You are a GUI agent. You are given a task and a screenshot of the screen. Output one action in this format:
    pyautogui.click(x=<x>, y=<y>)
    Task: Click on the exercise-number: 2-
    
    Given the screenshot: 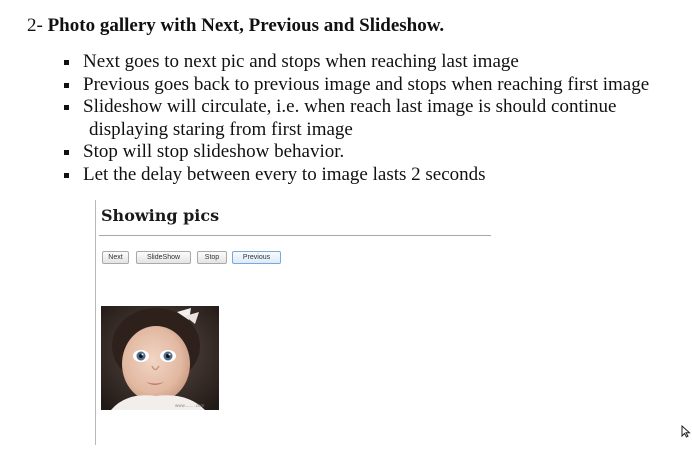 What is the action you would take?
    pyautogui.click(x=35, y=25)
    